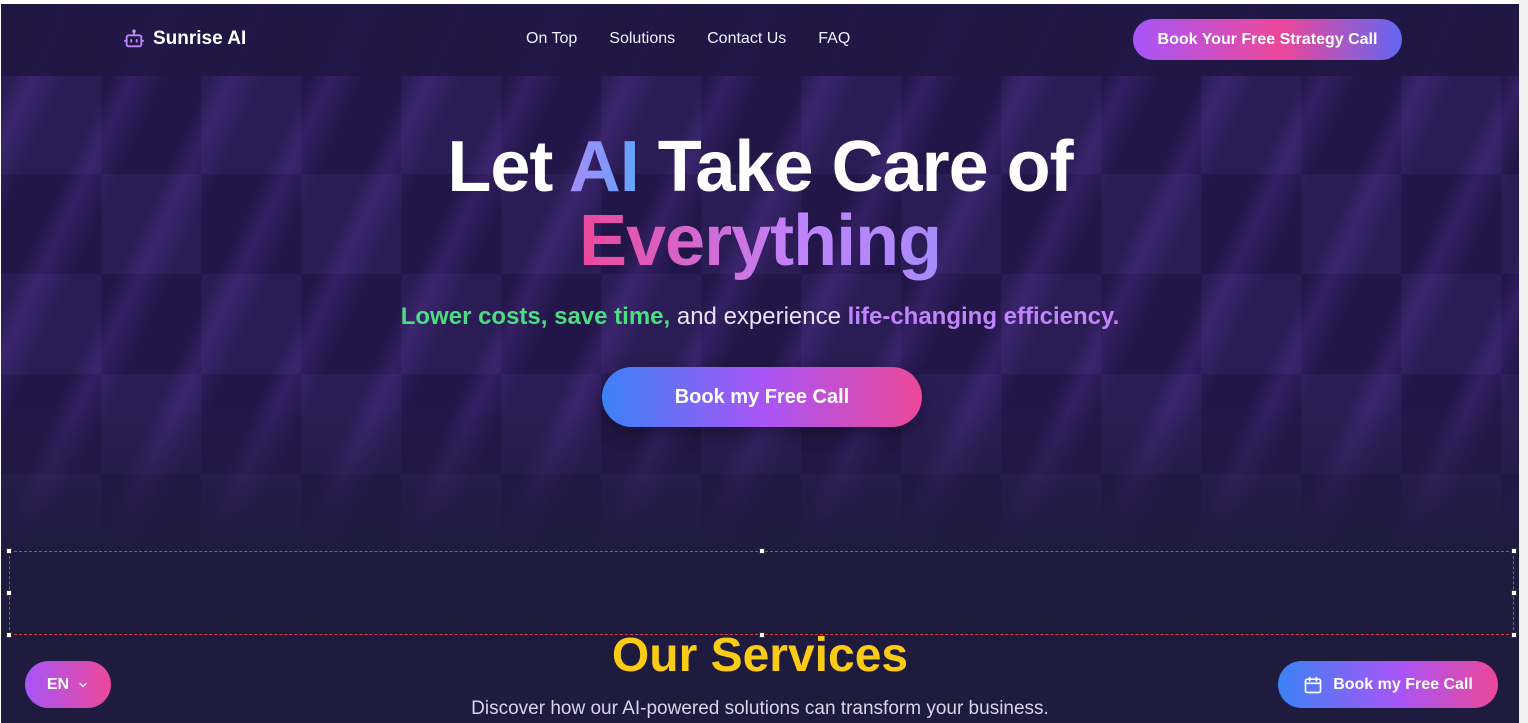 This screenshot has height=723, width=1528. Describe the element at coordinates (762, 635) in the screenshot. I see `resize-handle-bm` at that location.